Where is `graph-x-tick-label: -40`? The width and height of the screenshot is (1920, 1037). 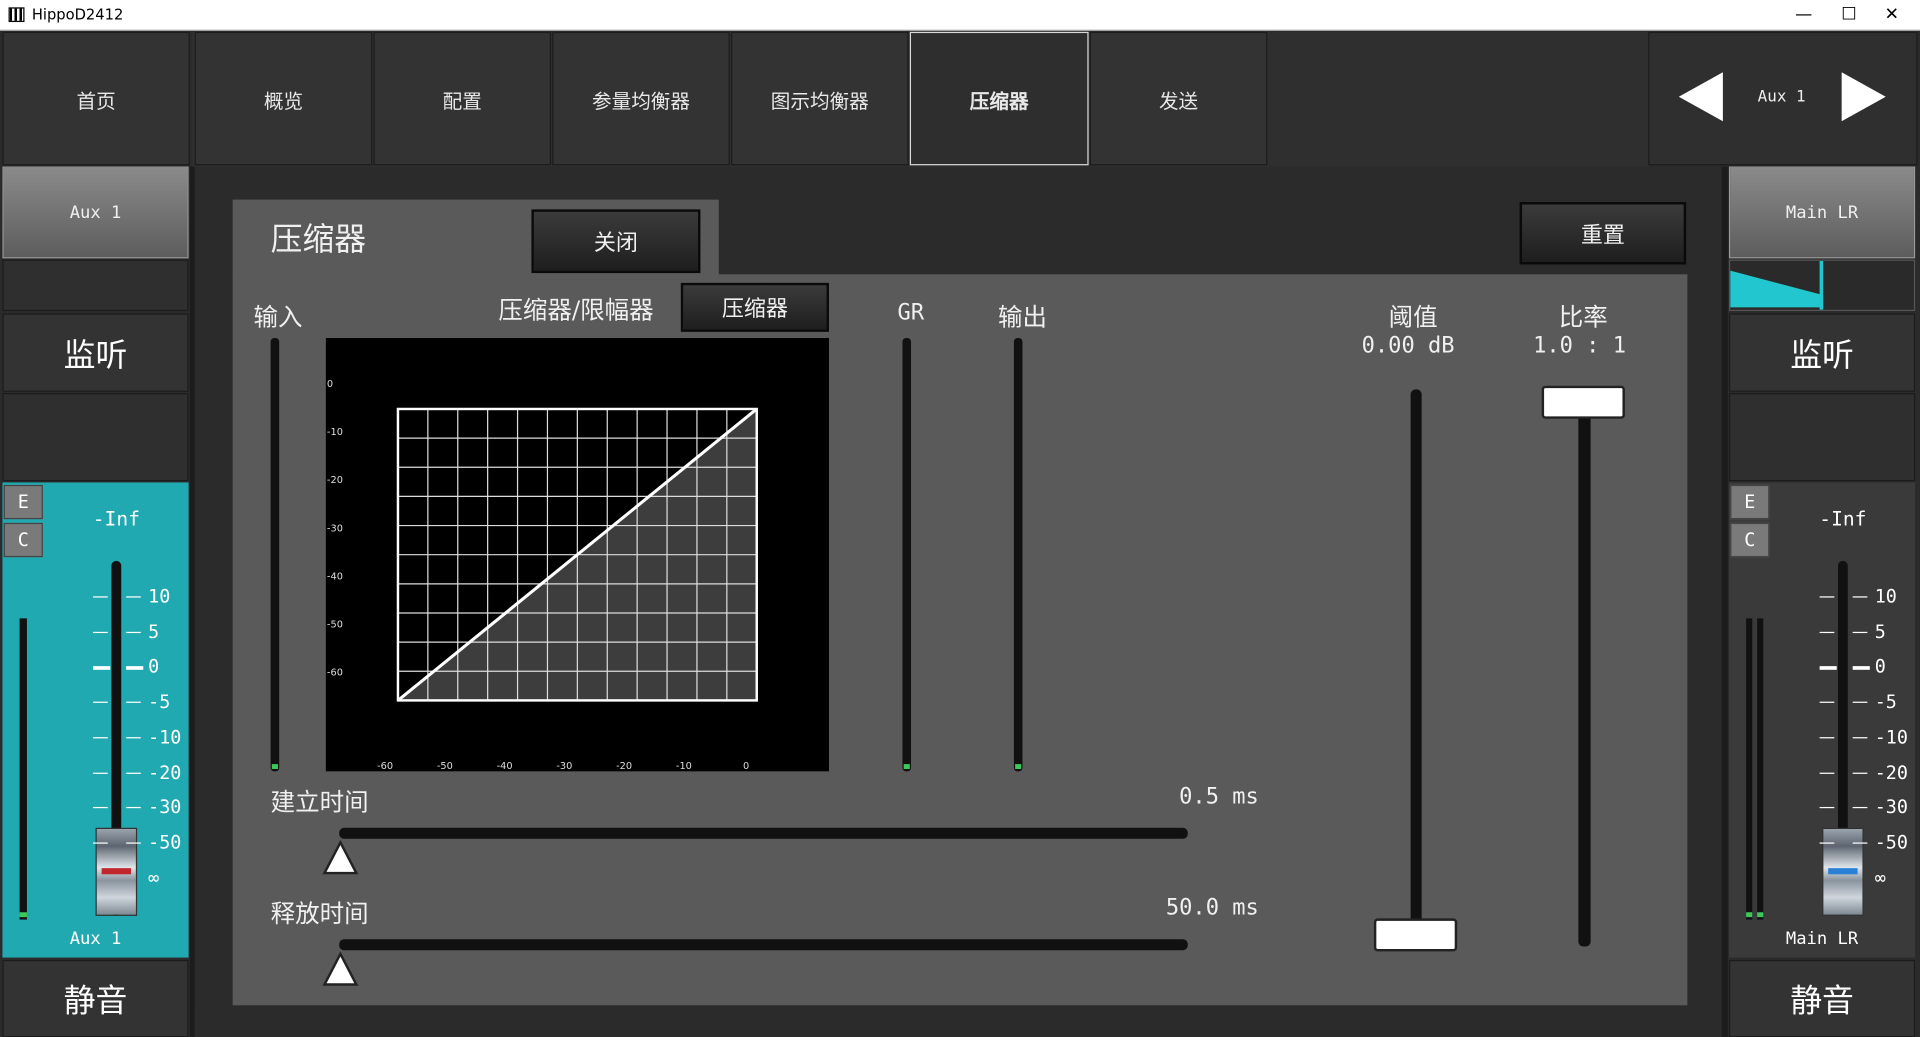 graph-x-tick-label: -40 is located at coordinates (505, 766).